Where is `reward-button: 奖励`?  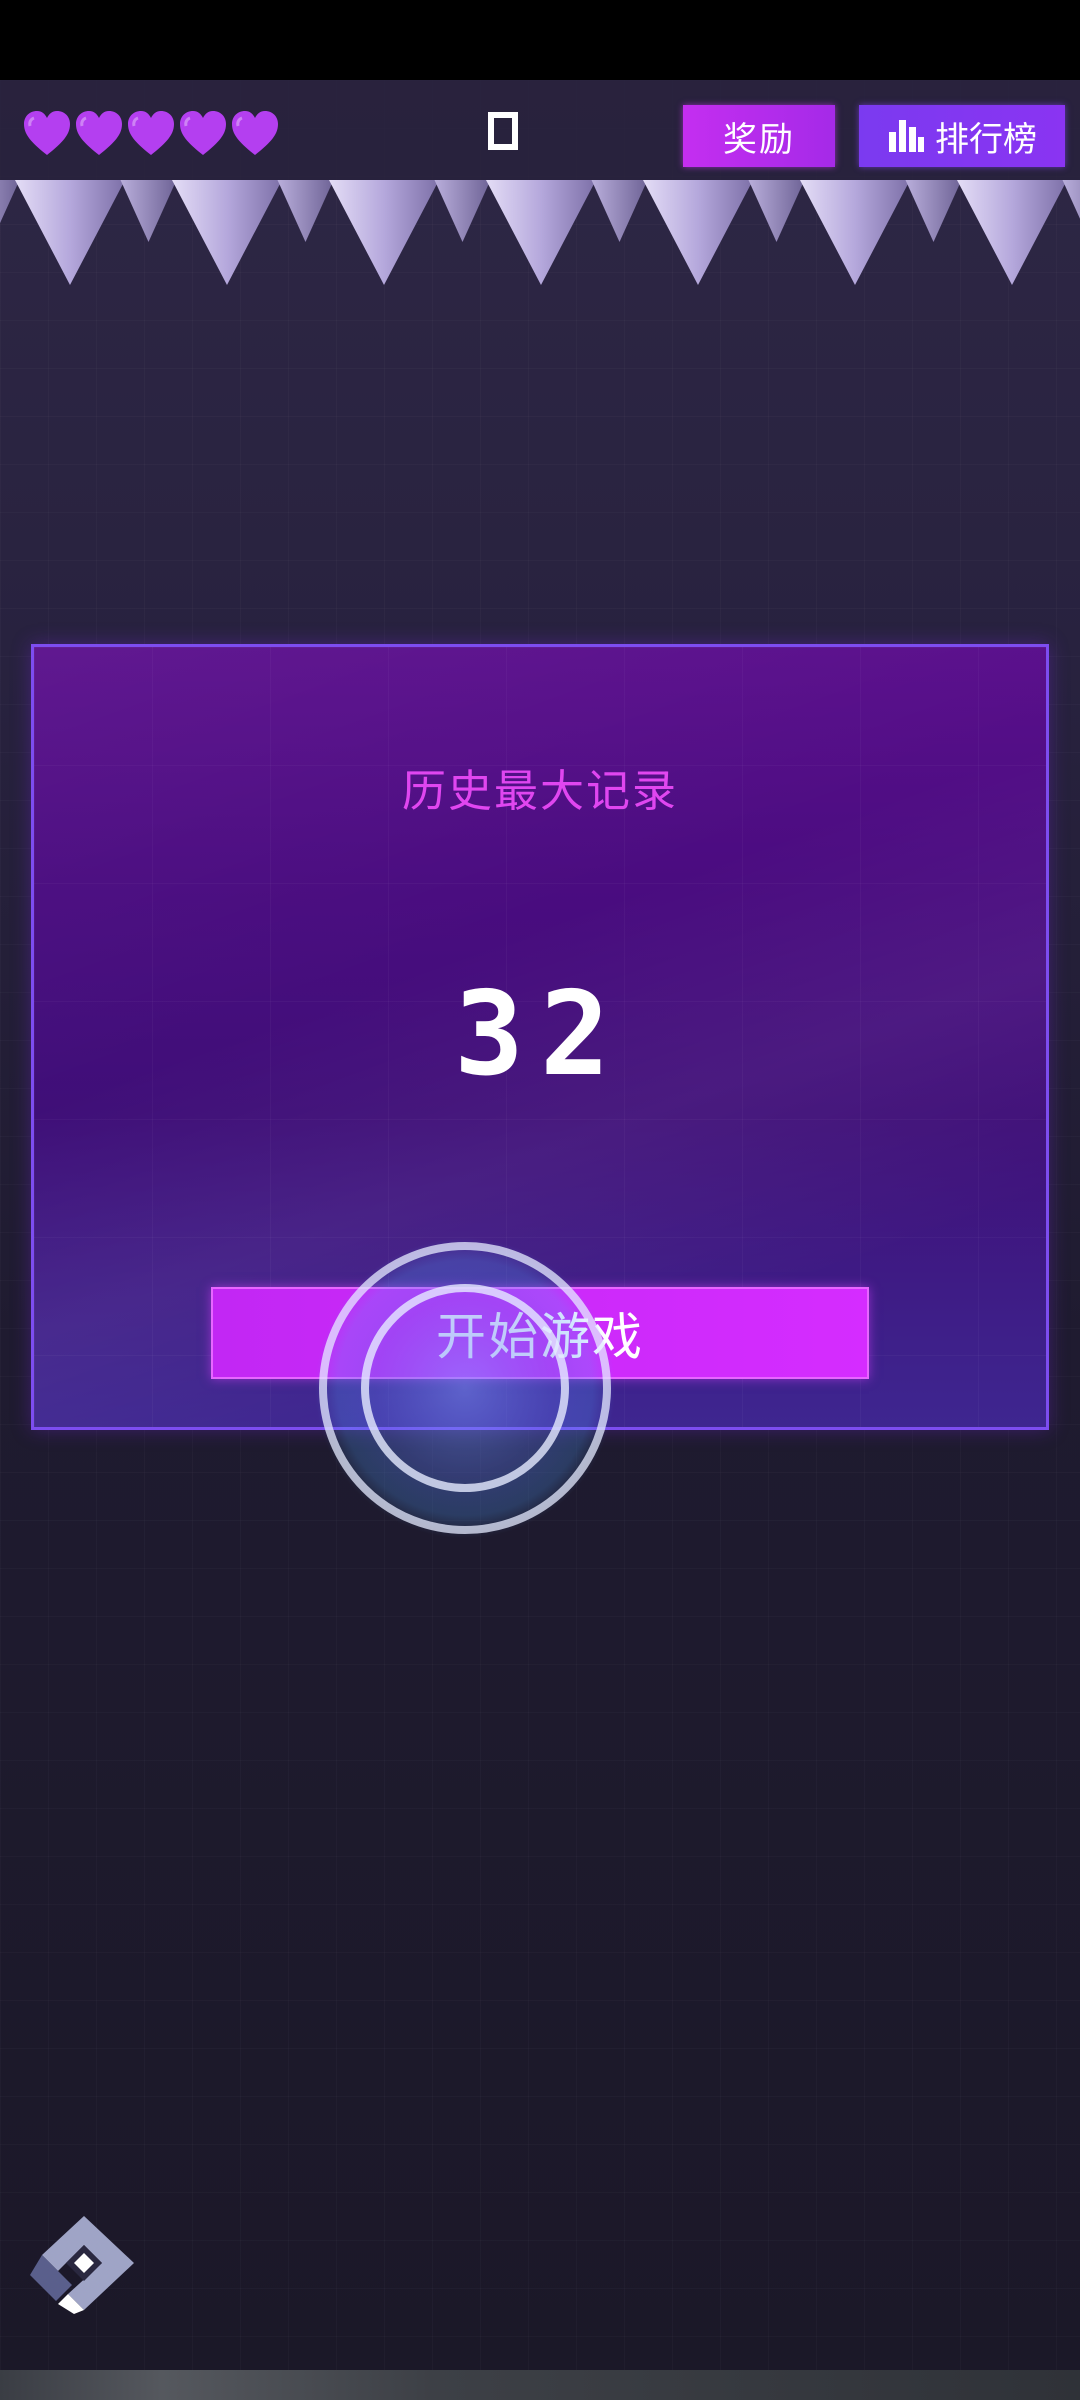 reward-button: 奖励 is located at coordinates (759, 136).